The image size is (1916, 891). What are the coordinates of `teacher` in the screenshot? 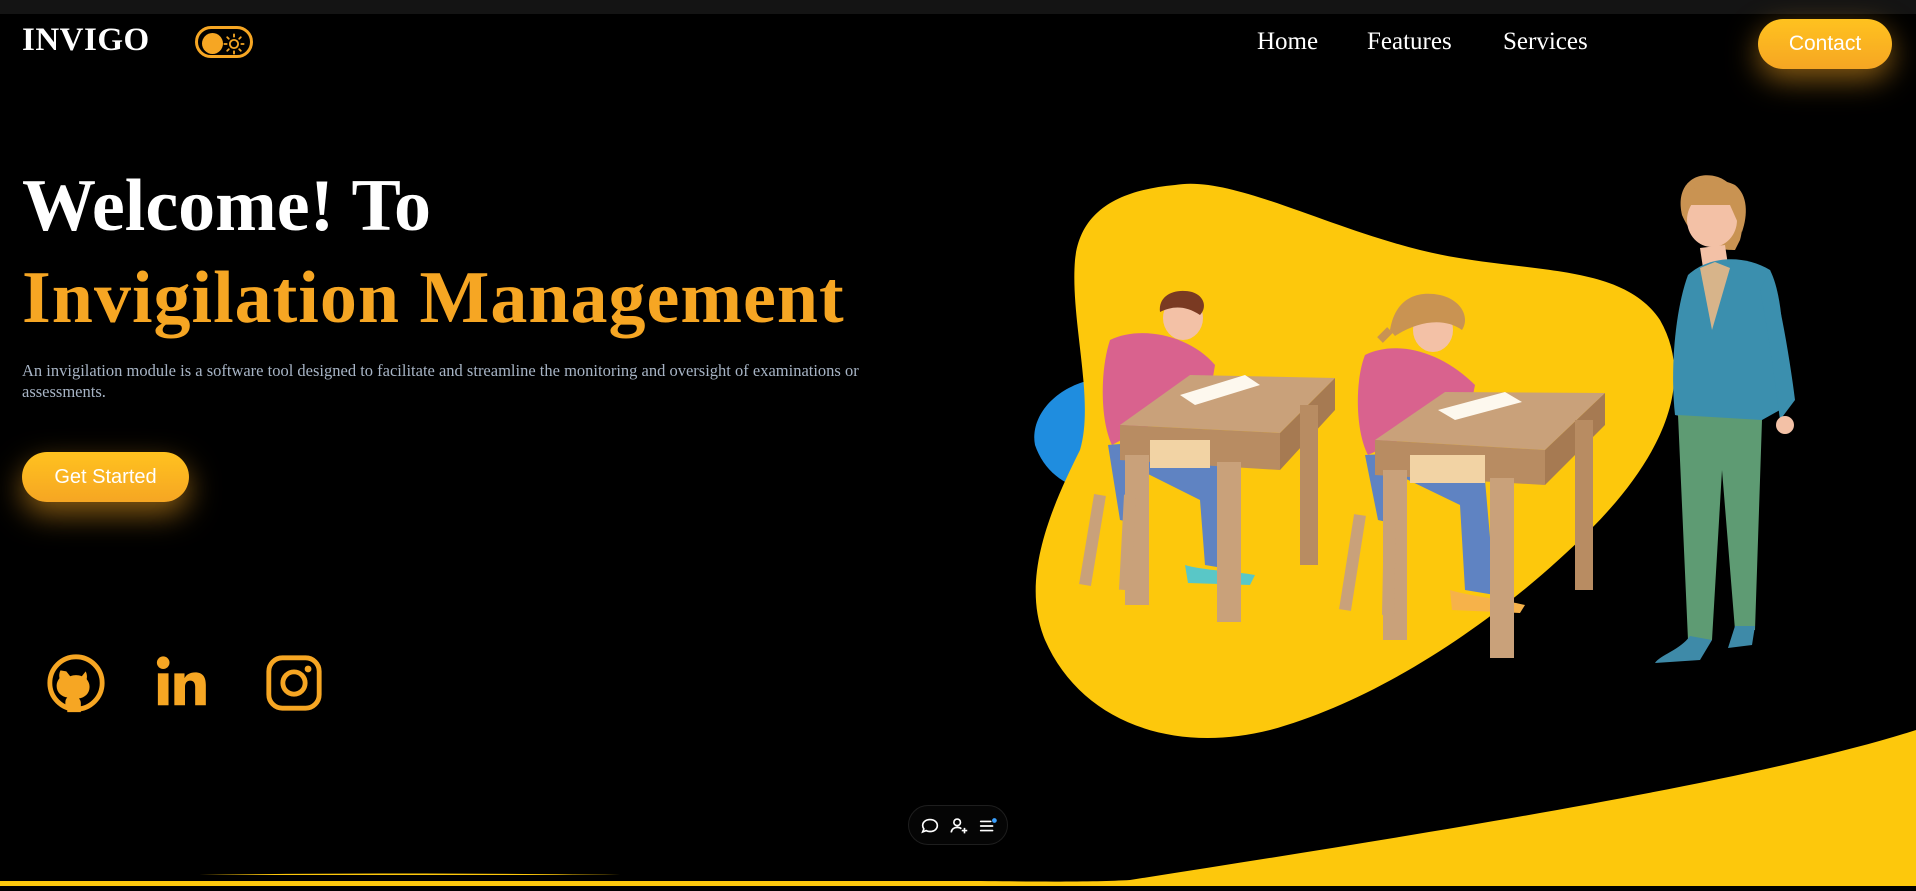 It's located at (1725, 419).